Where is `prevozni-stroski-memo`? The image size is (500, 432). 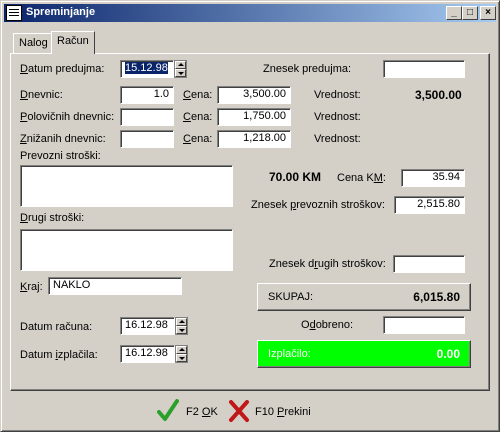
prevozni-stroski-memo is located at coordinates (126, 186).